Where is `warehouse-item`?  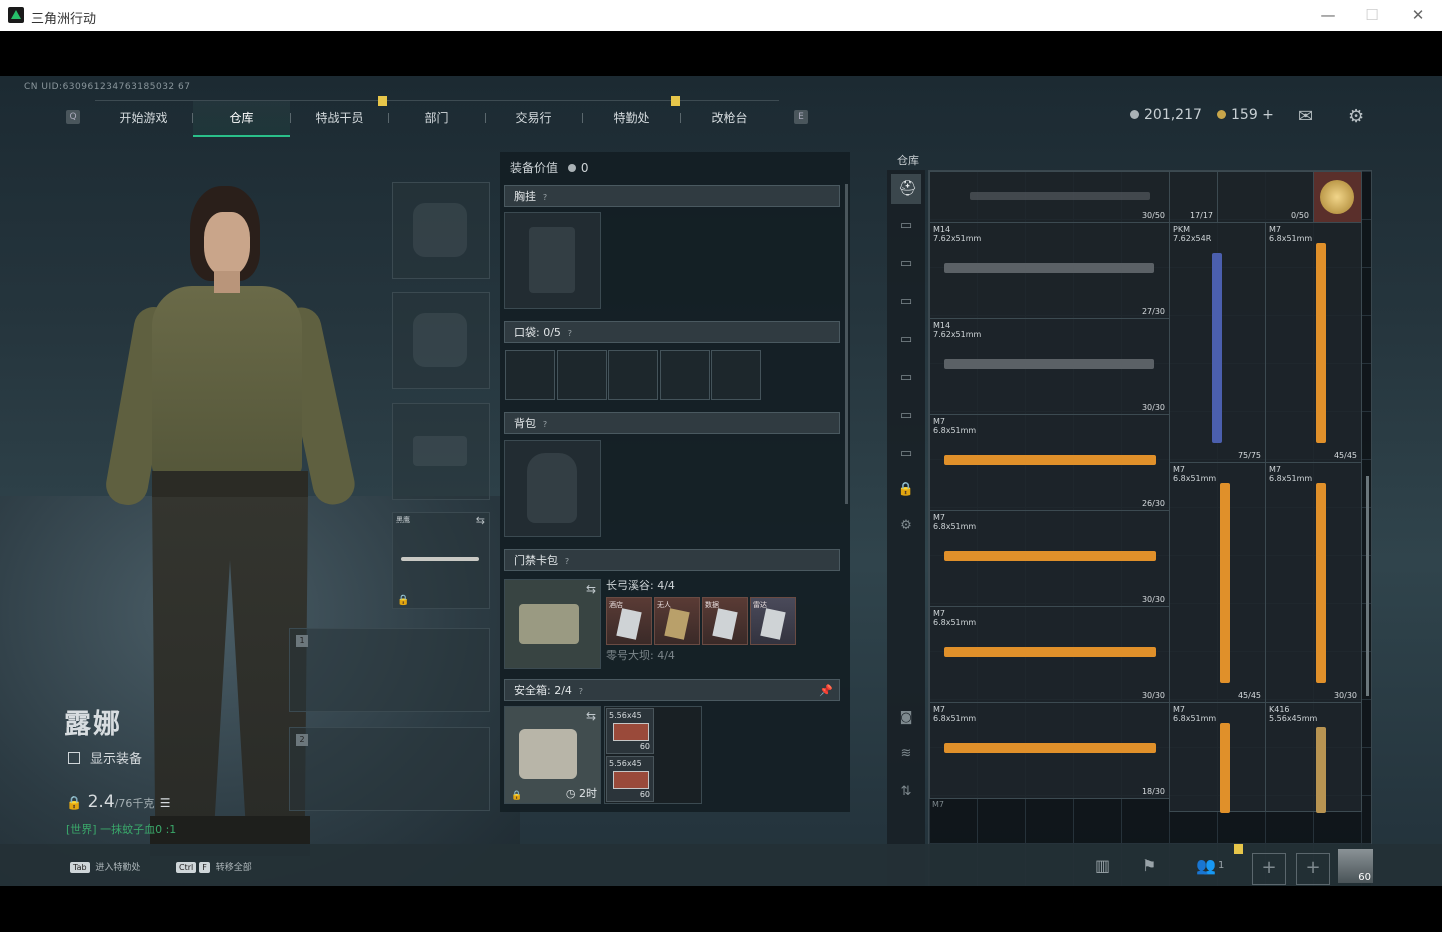 warehouse-item is located at coordinates (1337, 197).